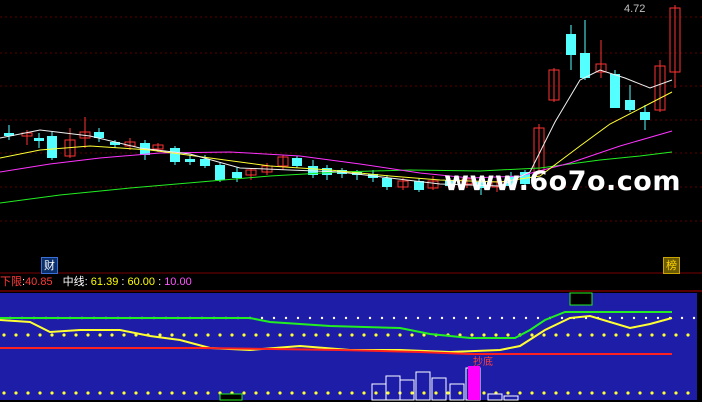 The width and height of the screenshot is (702, 402). Describe the element at coordinates (141, 282) in the screenshot. I see `upper-level-value: 60.00` at that location.